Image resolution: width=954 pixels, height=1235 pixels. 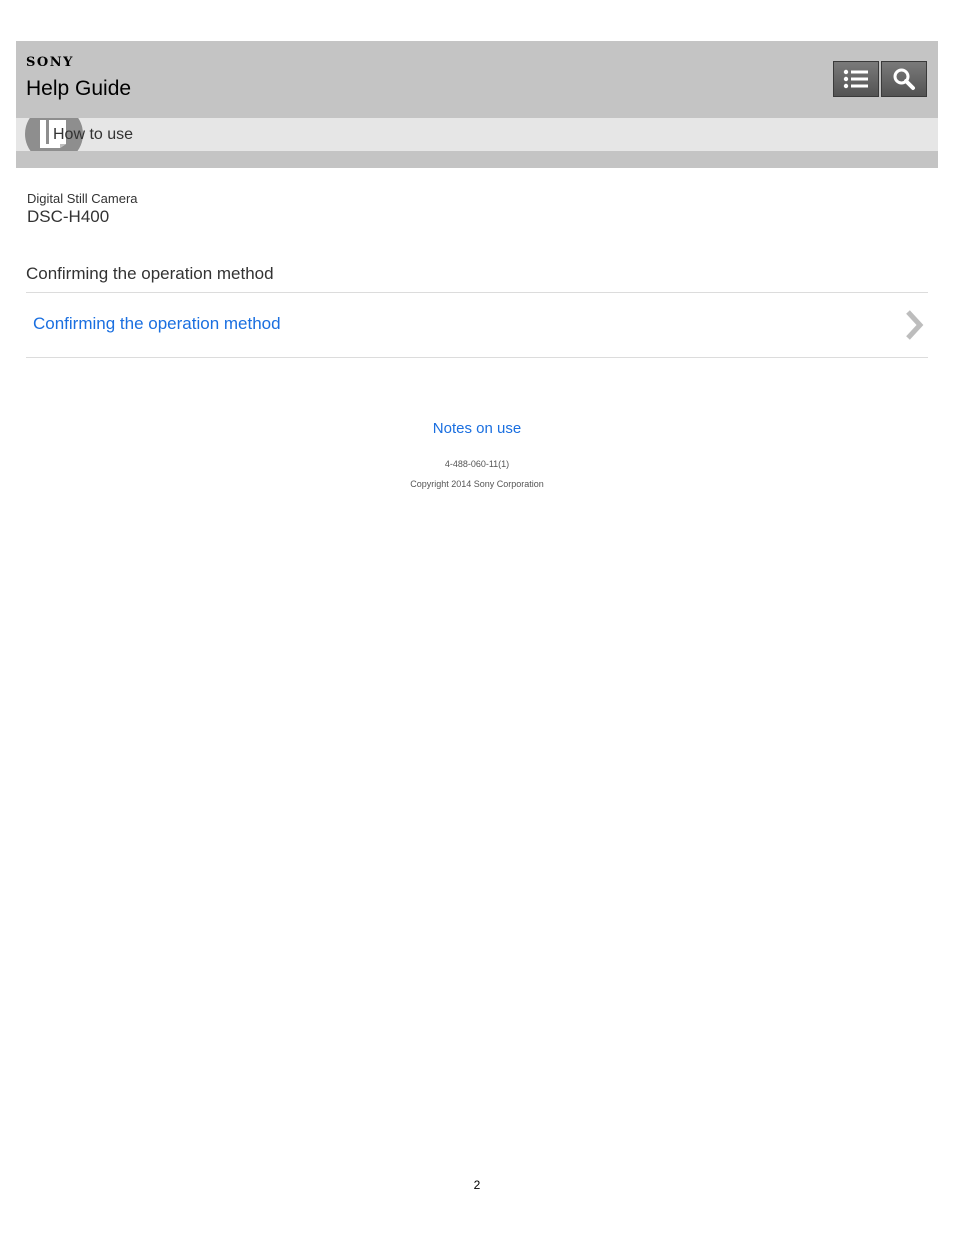 I want to click on sony-logo: SONY, so click(x=50, y=62).